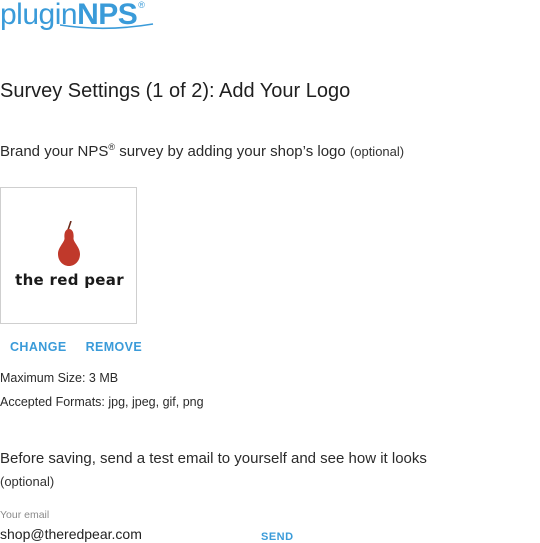 This screenshot has height=543, width=540. I want to click on page-title: Survey Settings (1 of 2): Add Your Logo, so click(175, 91).